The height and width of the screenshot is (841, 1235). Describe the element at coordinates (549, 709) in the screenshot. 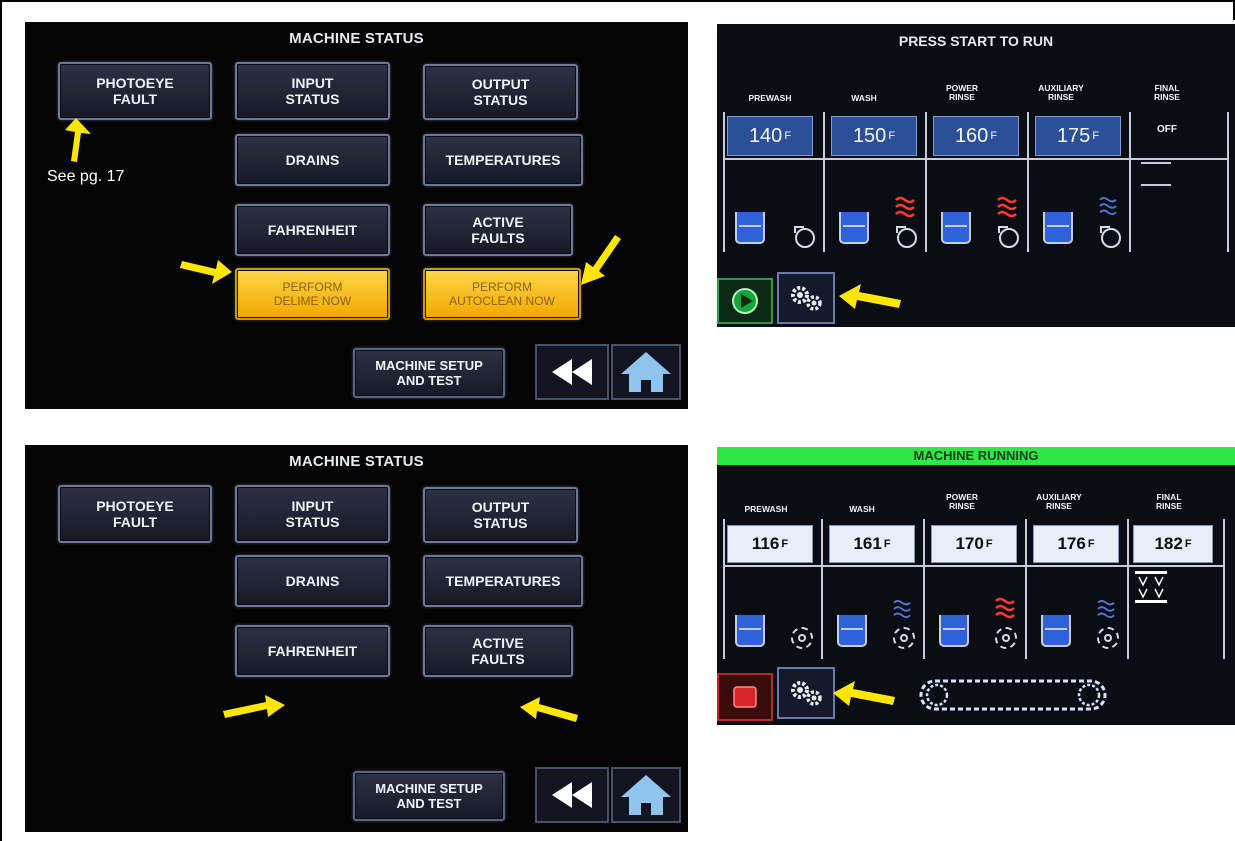

I see `arrow-to-hidden-autoclean-icon` at that location.